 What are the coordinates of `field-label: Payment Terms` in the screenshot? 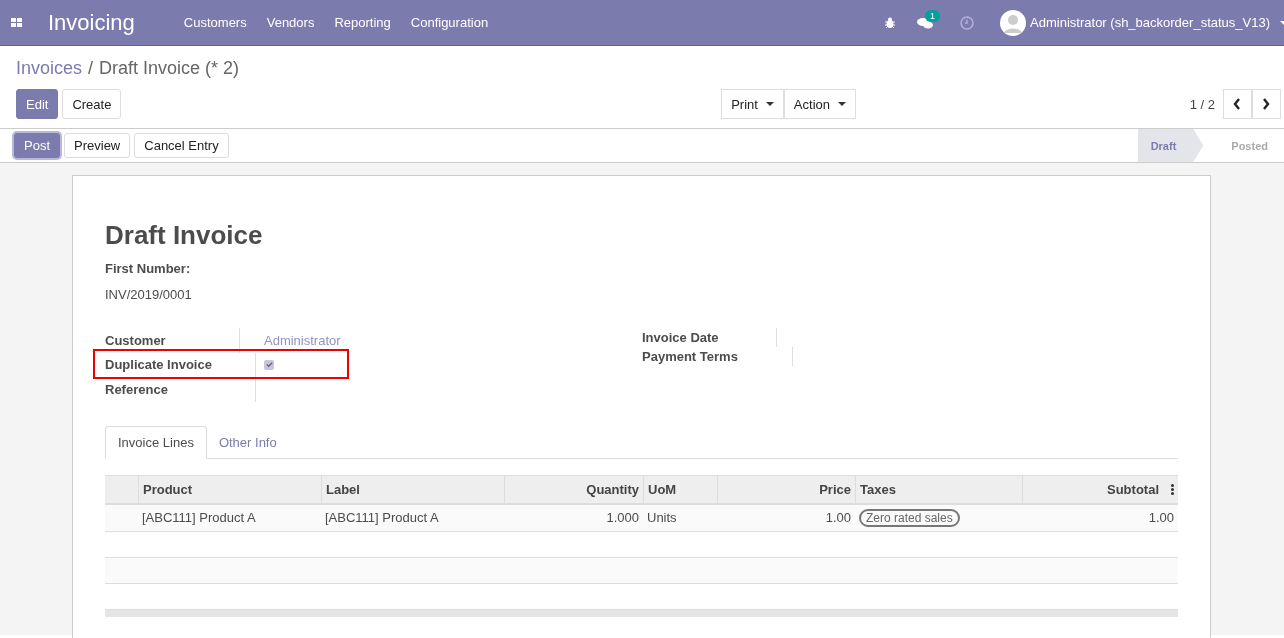 It's located at (690, 356).